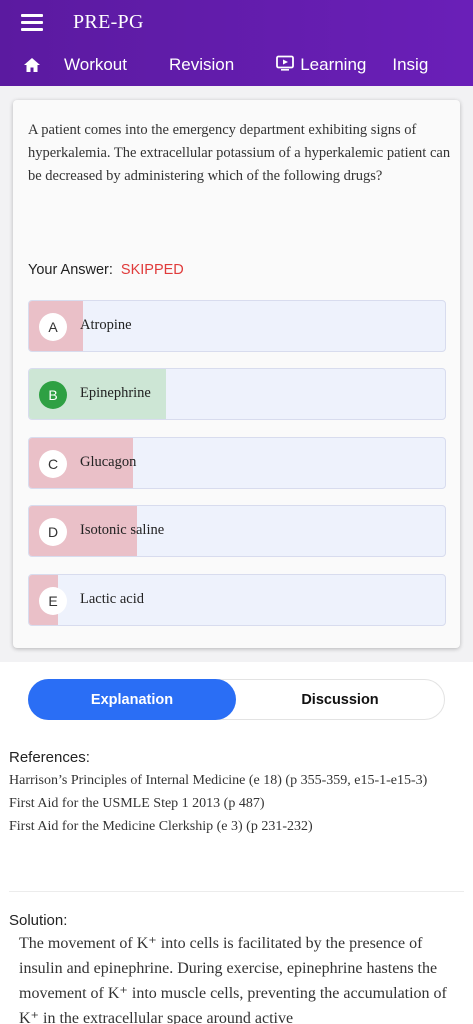 The height and width of the screenshot is (1024, 473). Describe the element at coordinates (38, 920) in the screenshot. I see `solution-heading: Solution:` at that location.